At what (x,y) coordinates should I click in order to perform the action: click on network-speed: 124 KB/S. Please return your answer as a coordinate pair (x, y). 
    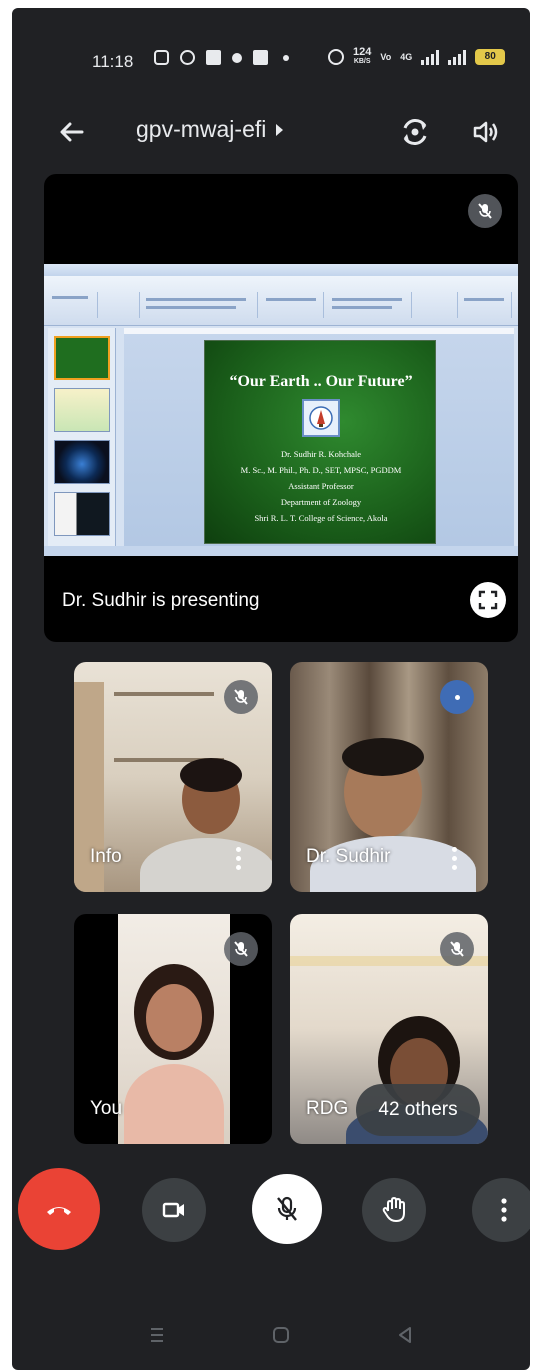
    Looking at the image, I should click on (362, 56).